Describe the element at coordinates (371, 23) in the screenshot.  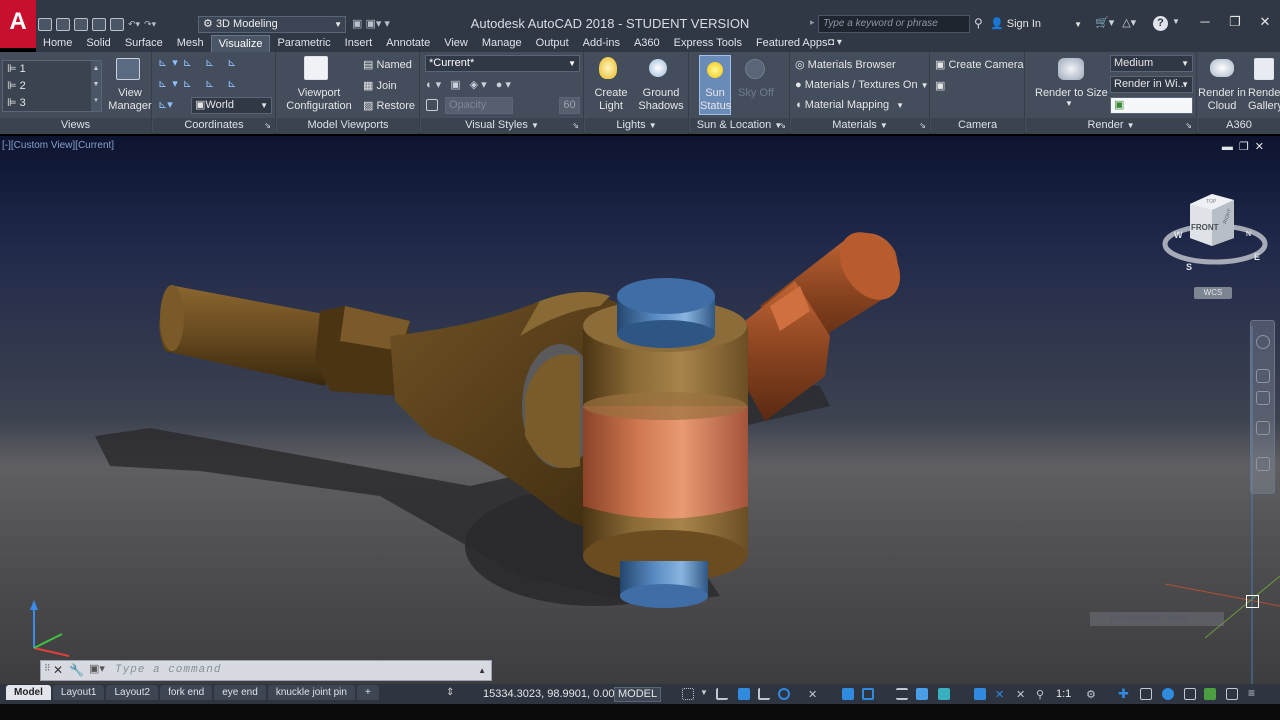
I see `workspace-tools-icon: ▣ ▣▾ ▾` at that location.